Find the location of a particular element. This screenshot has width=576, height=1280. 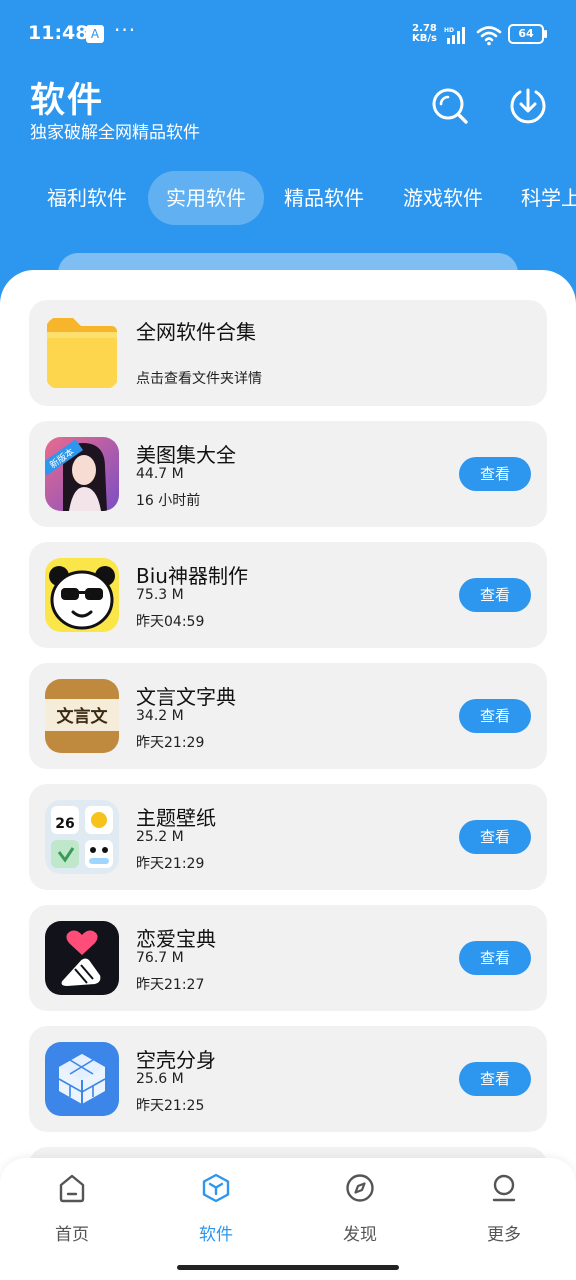

status-bar: 11:48 A ··· 2.78 KB/s HD 64 is located at coordinates (288, 35).